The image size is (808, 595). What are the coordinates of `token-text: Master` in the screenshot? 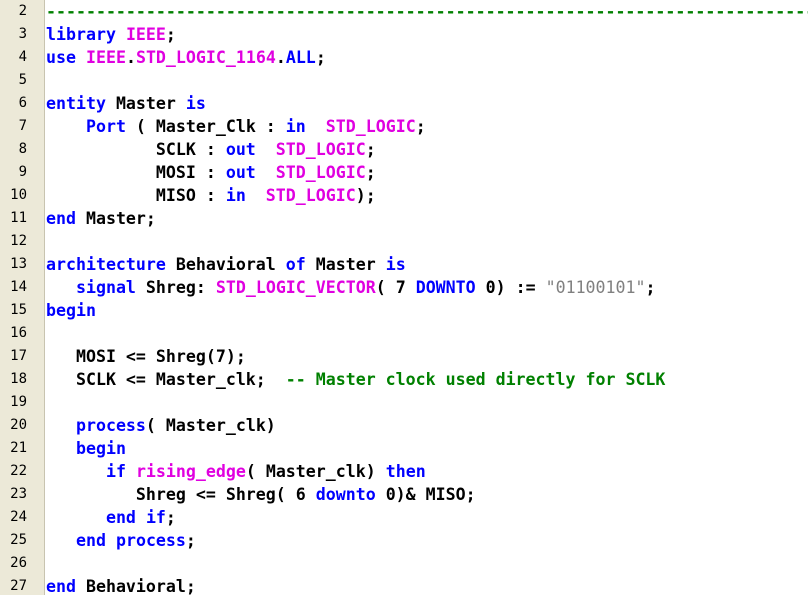 It's located at (345, 264).